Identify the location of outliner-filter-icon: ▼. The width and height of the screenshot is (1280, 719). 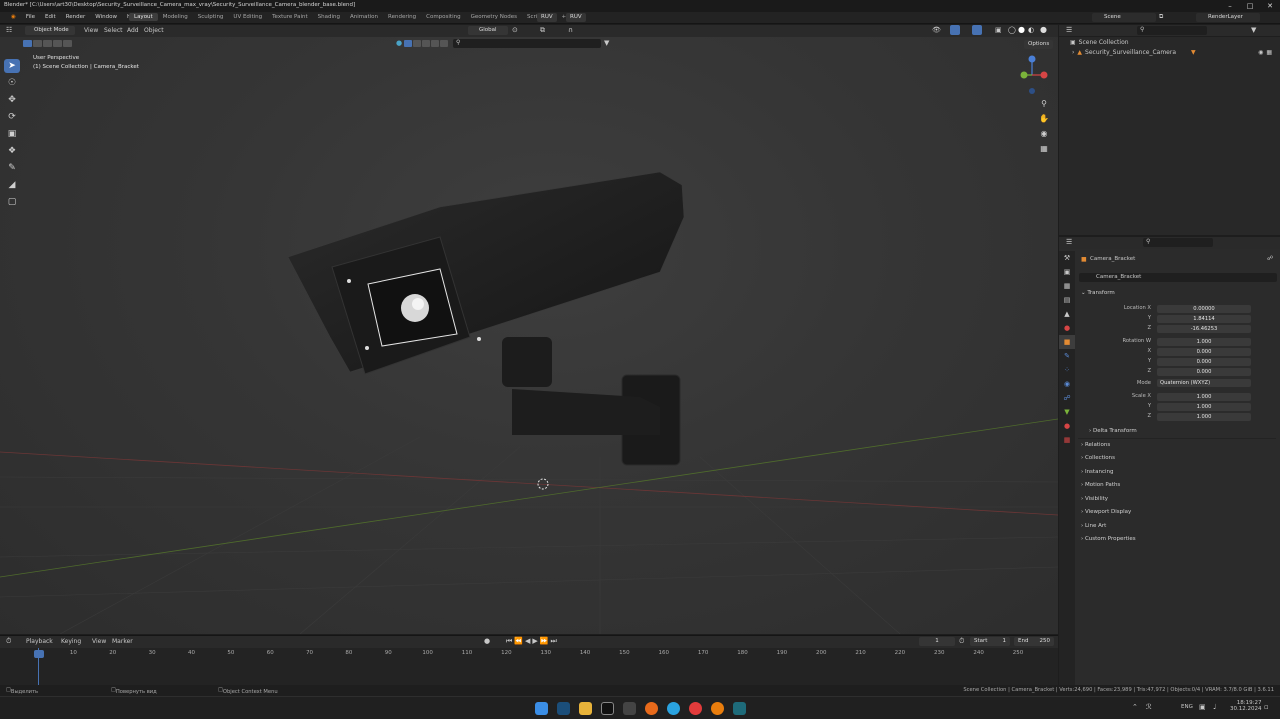
(1253, 30).